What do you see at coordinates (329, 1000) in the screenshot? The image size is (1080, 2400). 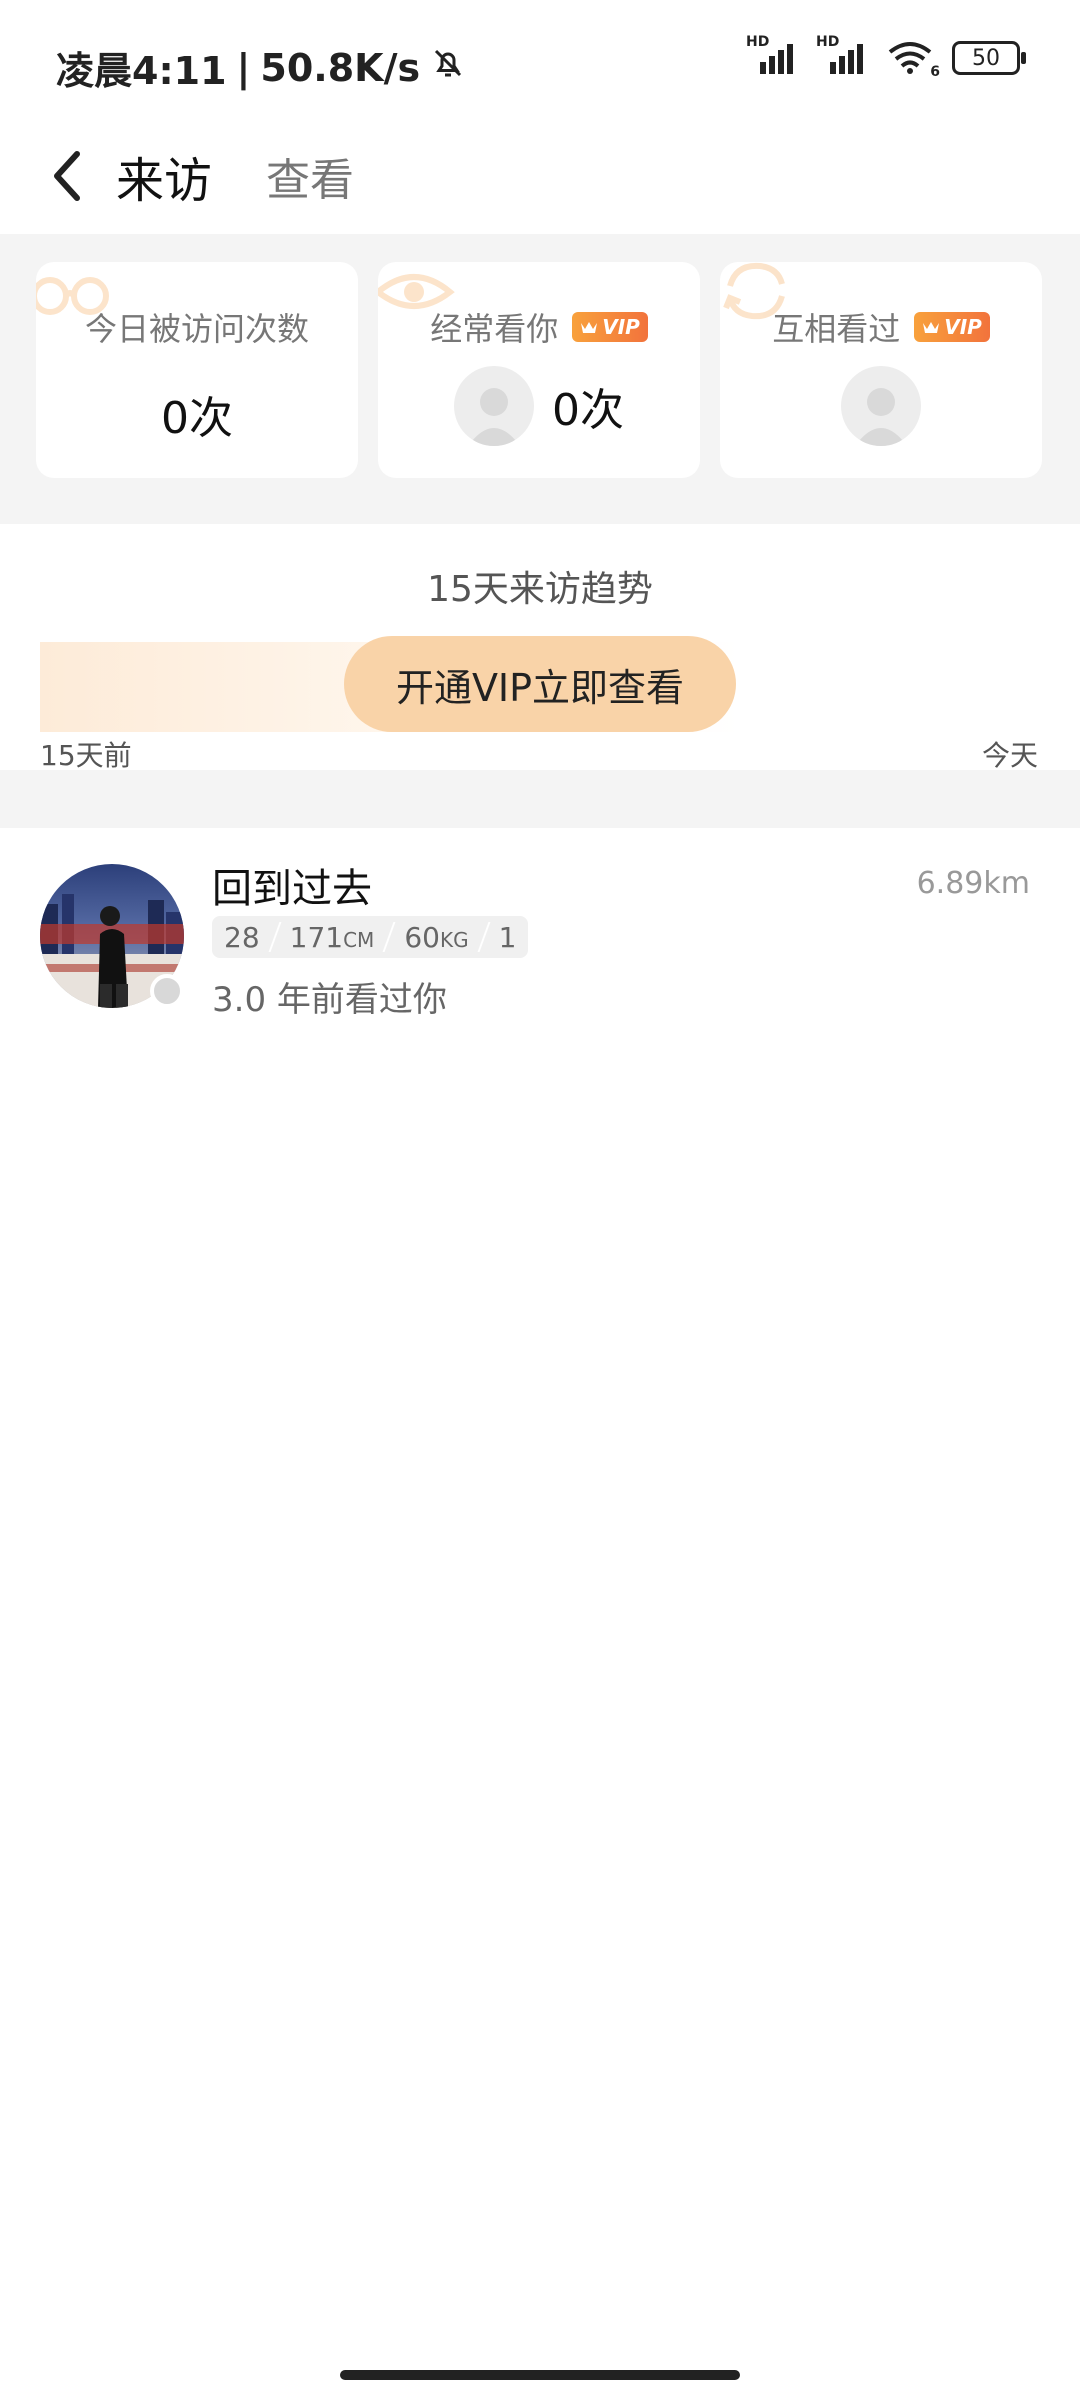 I see `visit-time: 3.0 年前看过你` at bounding box center [329, 1000].